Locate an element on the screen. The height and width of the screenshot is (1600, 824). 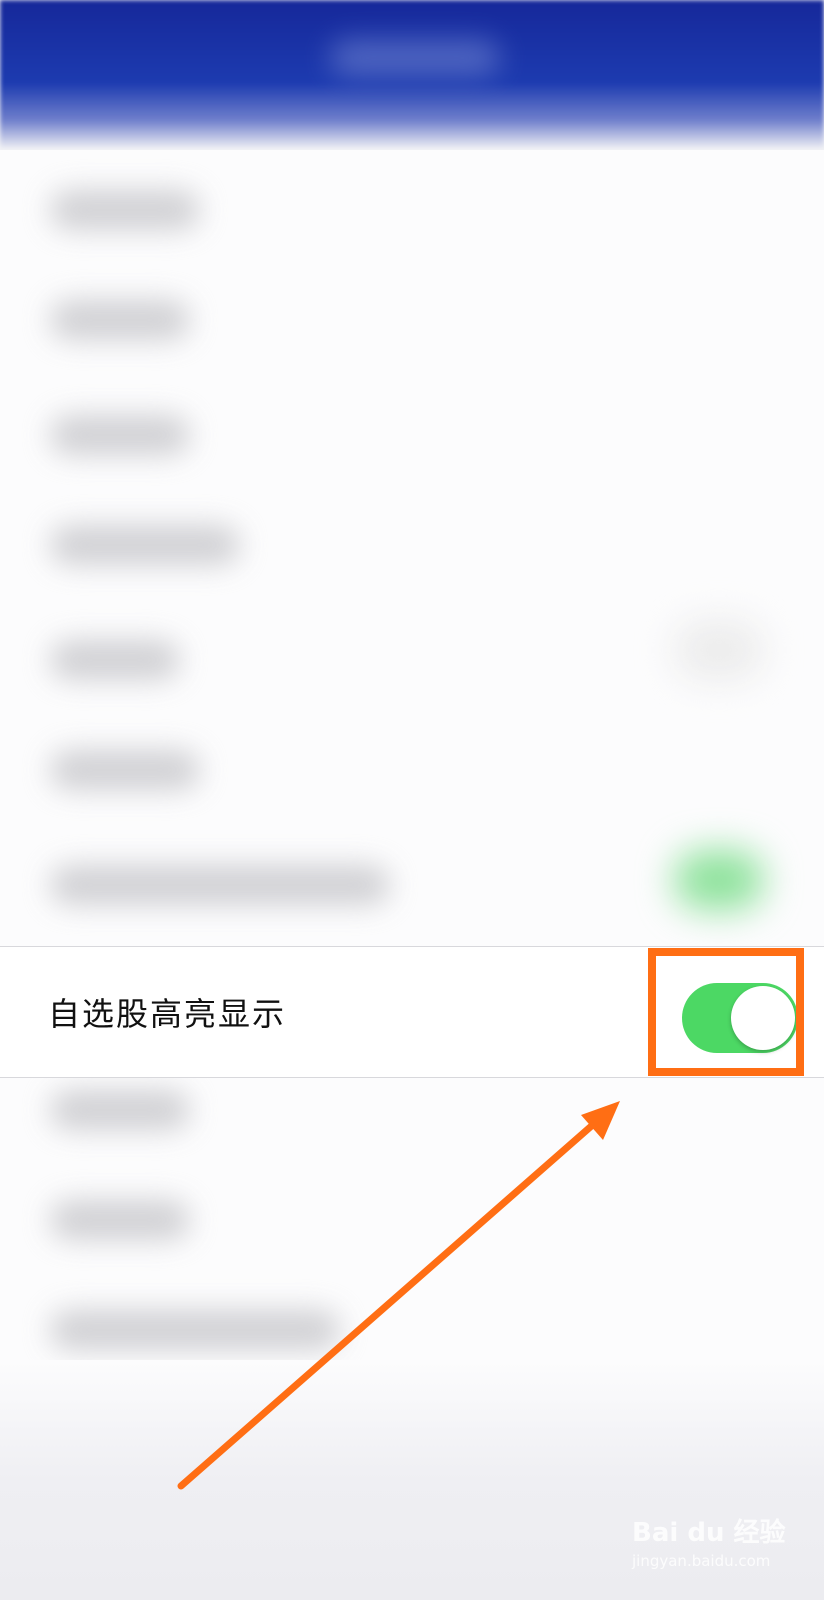
watermark-brand: Bai du 经验 is located at coordinates (709, 1533).